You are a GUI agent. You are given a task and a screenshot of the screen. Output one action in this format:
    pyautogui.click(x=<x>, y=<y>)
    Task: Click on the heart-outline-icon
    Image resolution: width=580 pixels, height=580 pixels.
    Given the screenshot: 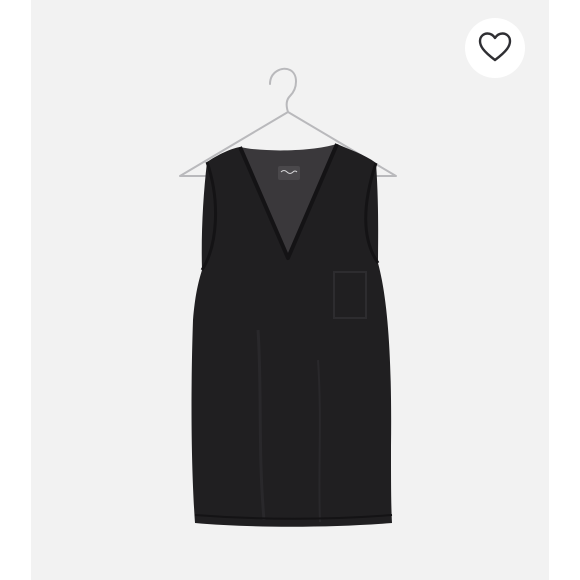 What is the action you would take?
    pyautogui.click(x=495, y=47)
    